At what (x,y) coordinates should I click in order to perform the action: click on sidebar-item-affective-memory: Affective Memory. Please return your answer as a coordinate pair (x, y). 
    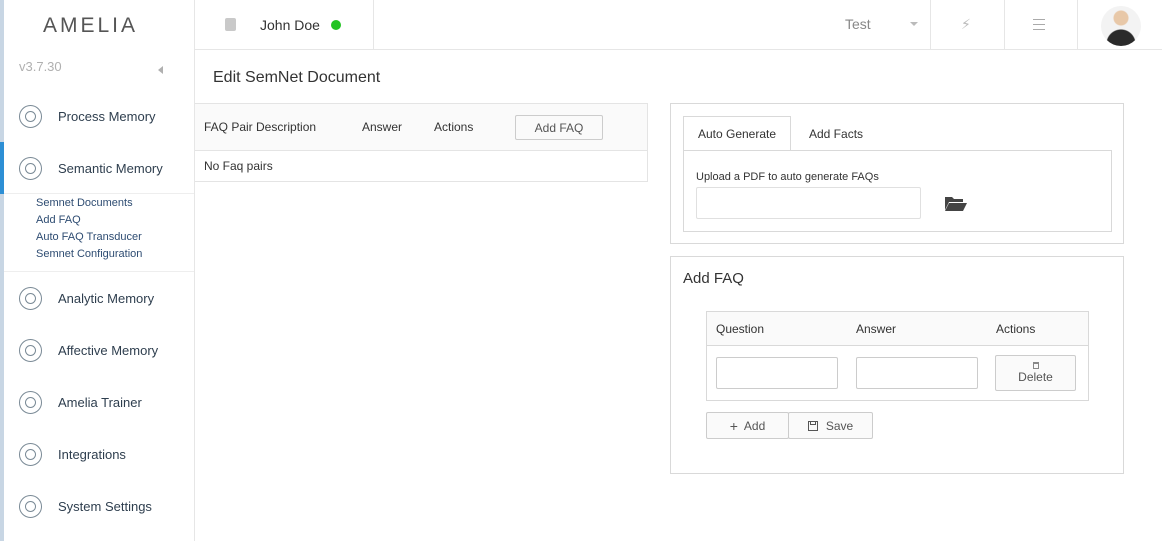
    Looking at the image, I should click on (97, 350).